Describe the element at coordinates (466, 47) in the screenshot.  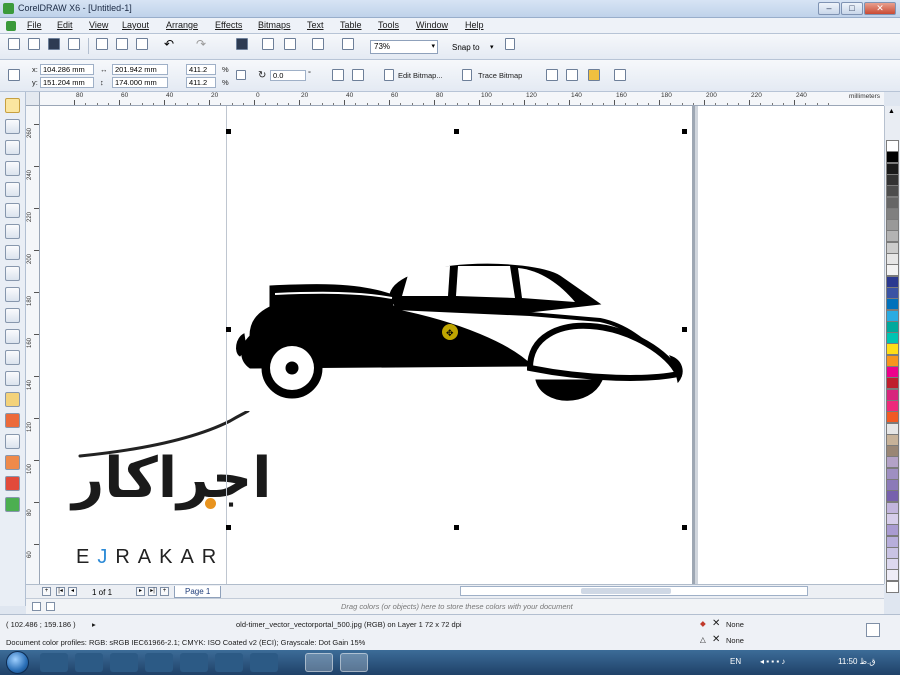
I see `snap-to-dropdown: Snap to` at that location.